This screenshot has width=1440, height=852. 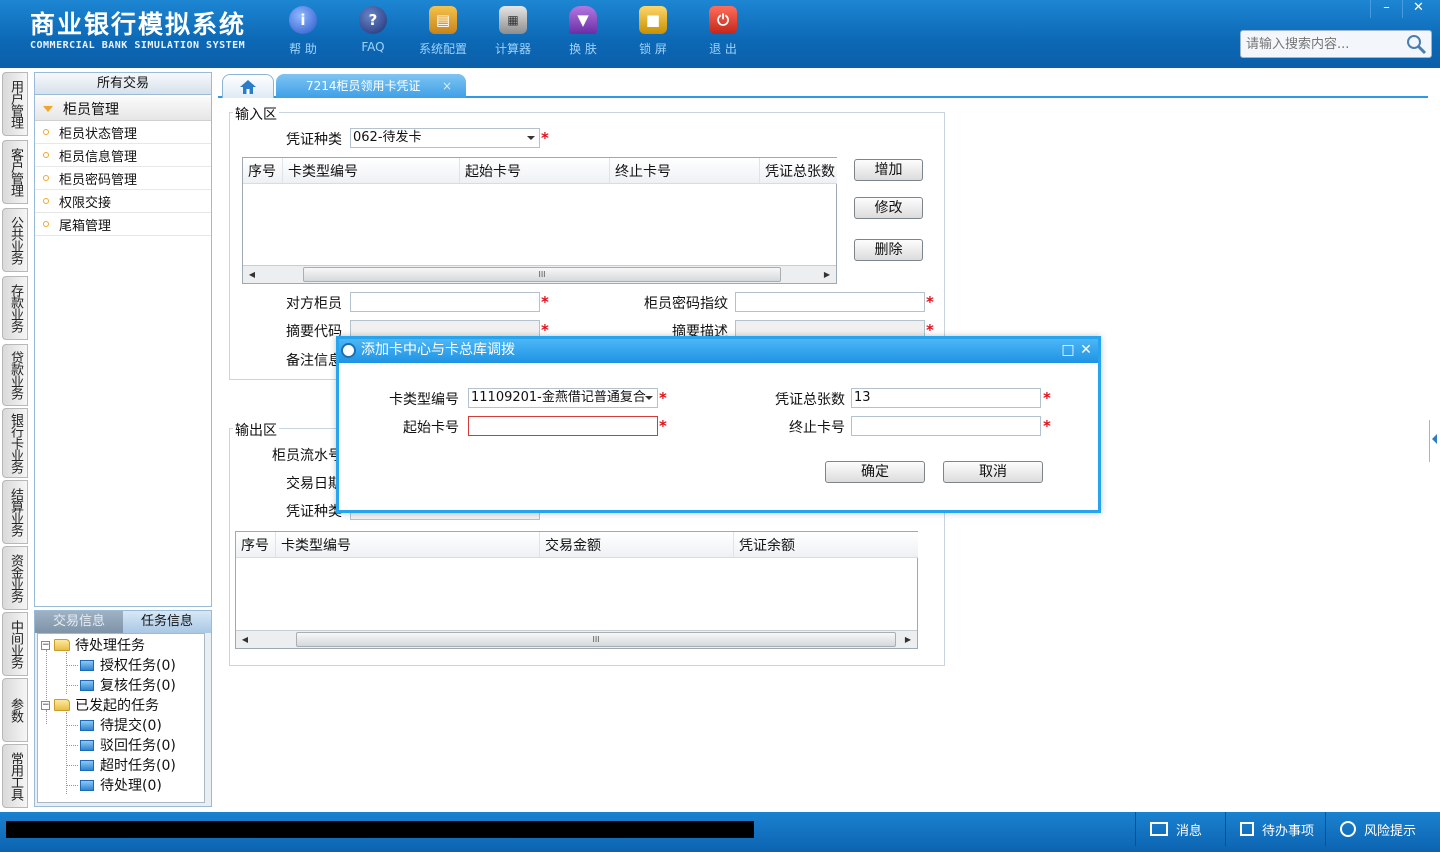 I want to click on faq-label: FAQ, so click(x=373, y=47).